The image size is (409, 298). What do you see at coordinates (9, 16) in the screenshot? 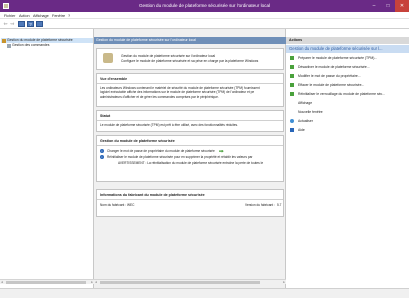
I see `menu-fichier: Fichier` at bounding box center [9, 16].